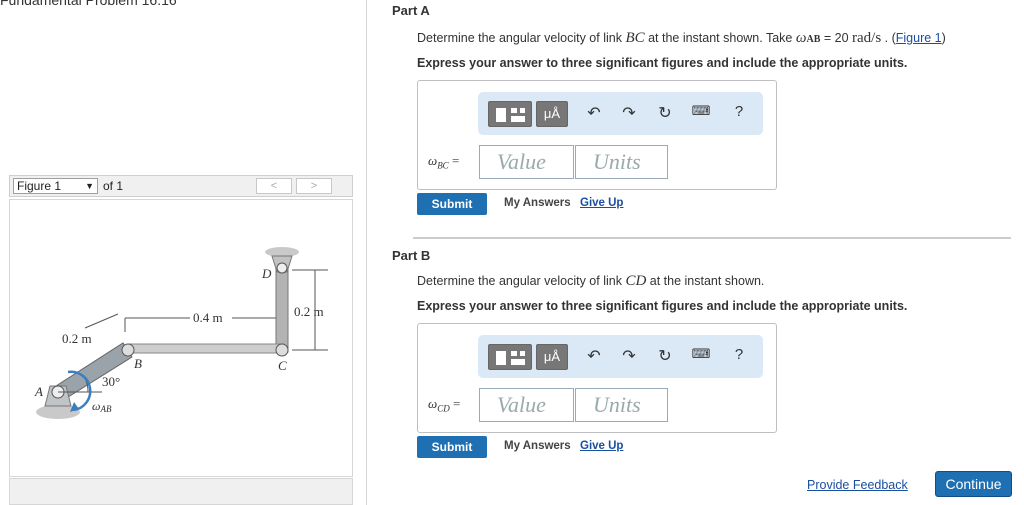  What do you see at coordinates (102, 406) in the screenshot?
I see `omega-label: ωAB` at bounding box center [102, 406].